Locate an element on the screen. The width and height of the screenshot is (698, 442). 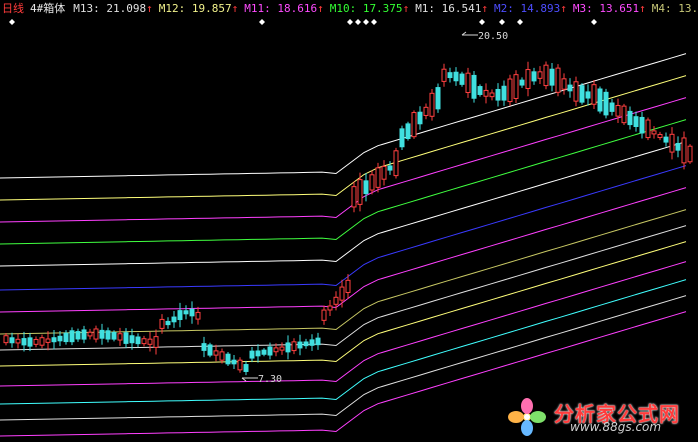
ma-readout-3: M10: 17.375↑ is located at coordinates (369, 9).